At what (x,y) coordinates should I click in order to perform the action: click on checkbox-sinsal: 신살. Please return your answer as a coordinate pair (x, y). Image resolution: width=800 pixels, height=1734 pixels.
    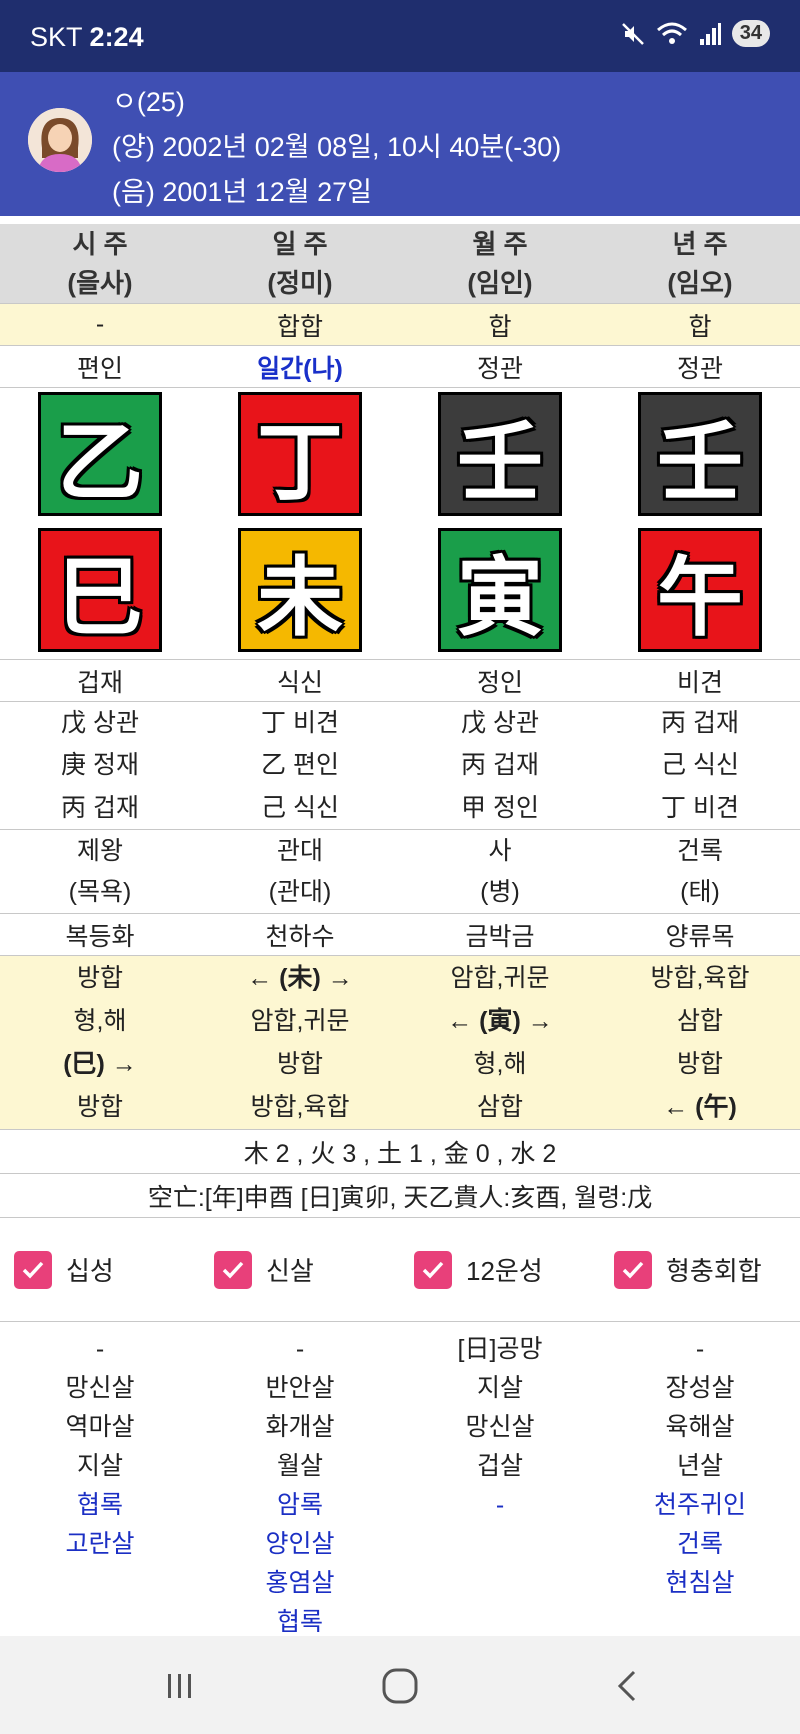
    Looking at the image, I should click on (300, 1269).